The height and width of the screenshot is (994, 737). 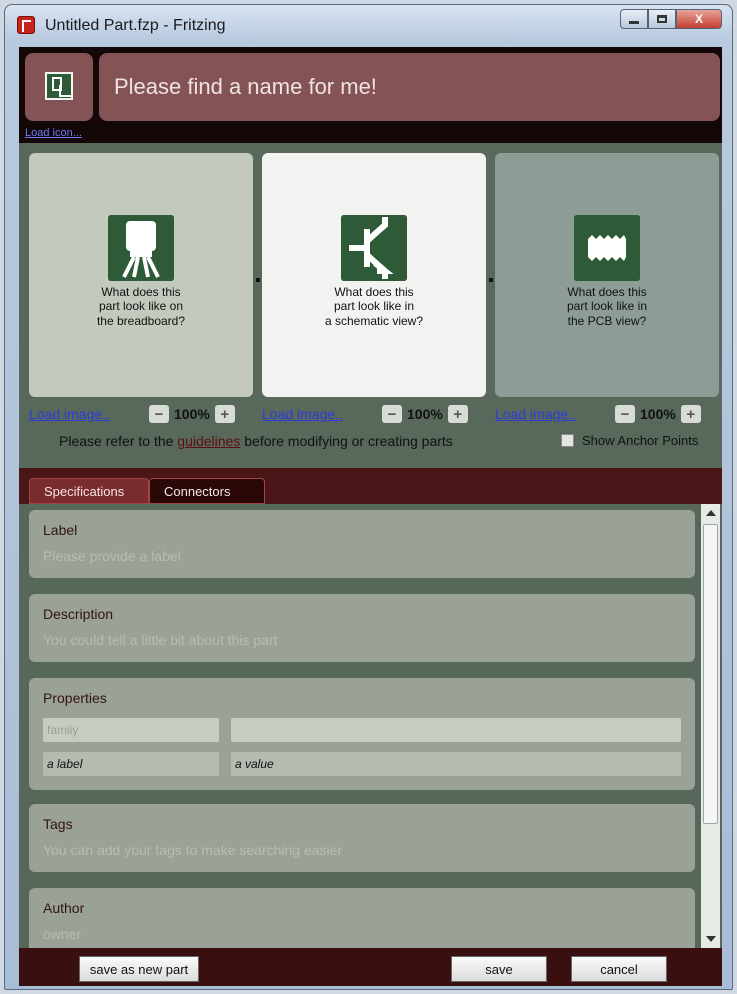 I want to click on guidelines-suffix: before modifying or creating parts, so click(x=346, y=441).